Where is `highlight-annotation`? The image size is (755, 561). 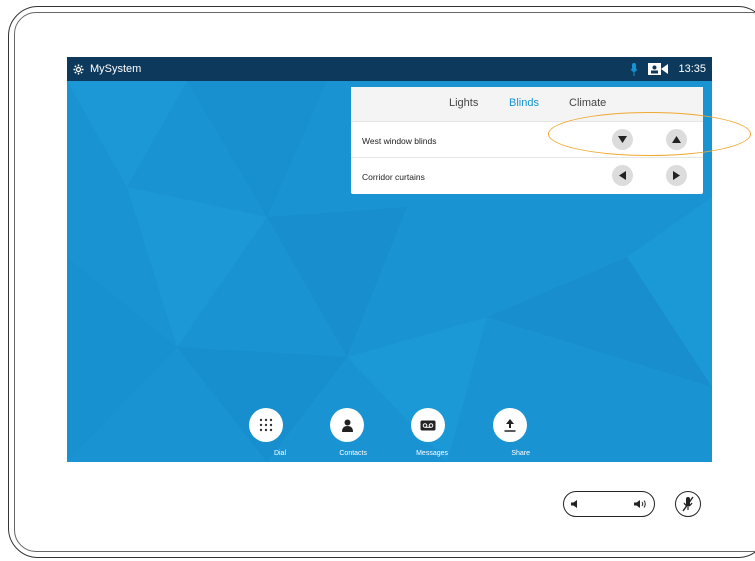
highlight-annotation is located at coordinates (649, 134).